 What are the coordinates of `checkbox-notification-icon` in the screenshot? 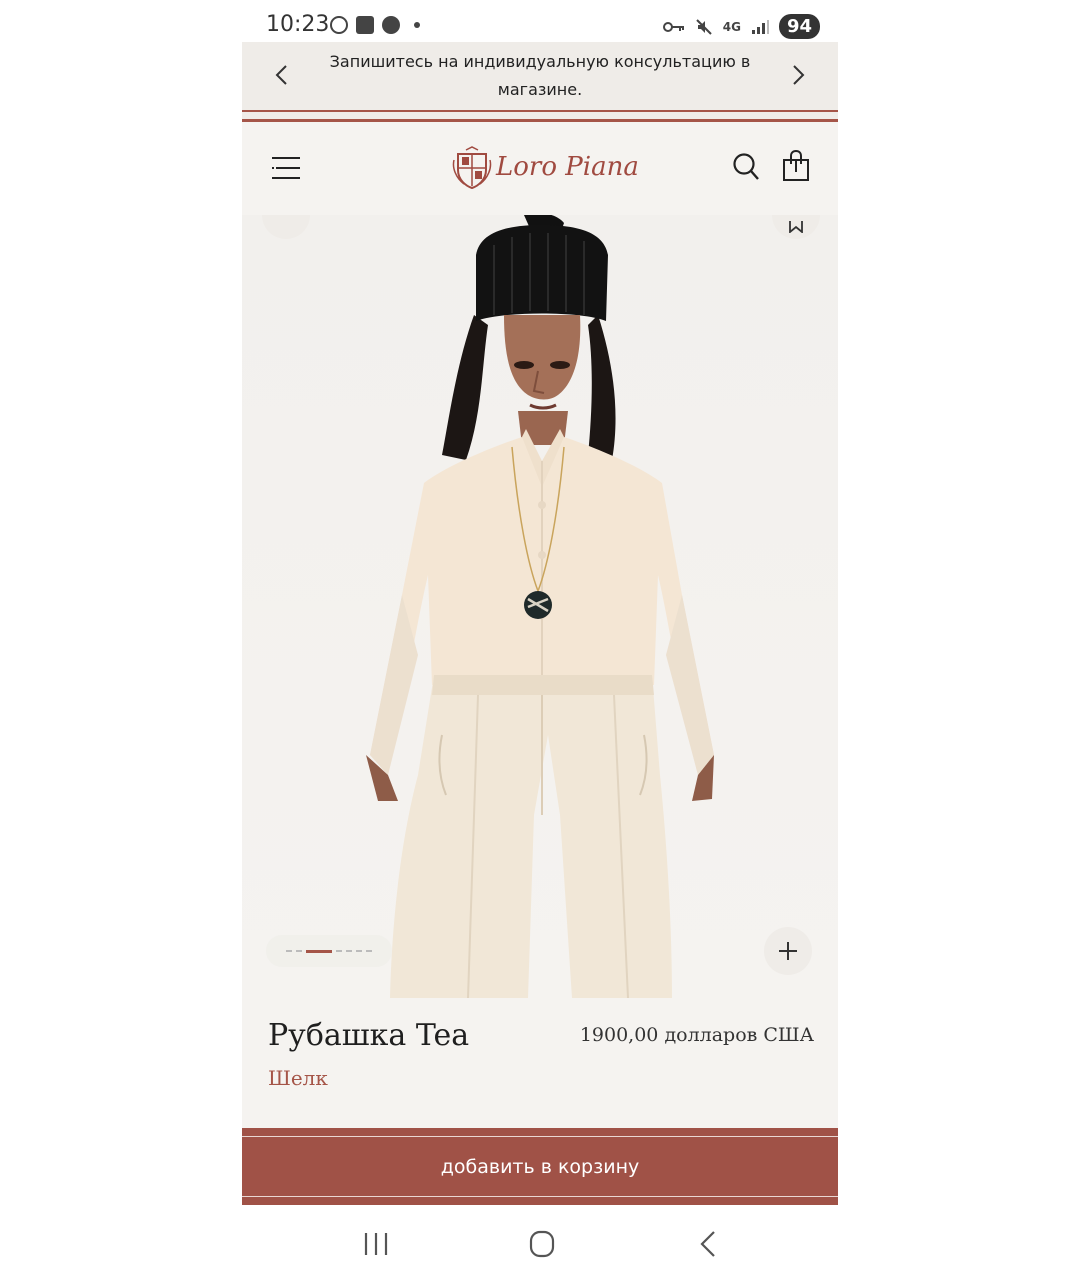 It's located at (365, 25).